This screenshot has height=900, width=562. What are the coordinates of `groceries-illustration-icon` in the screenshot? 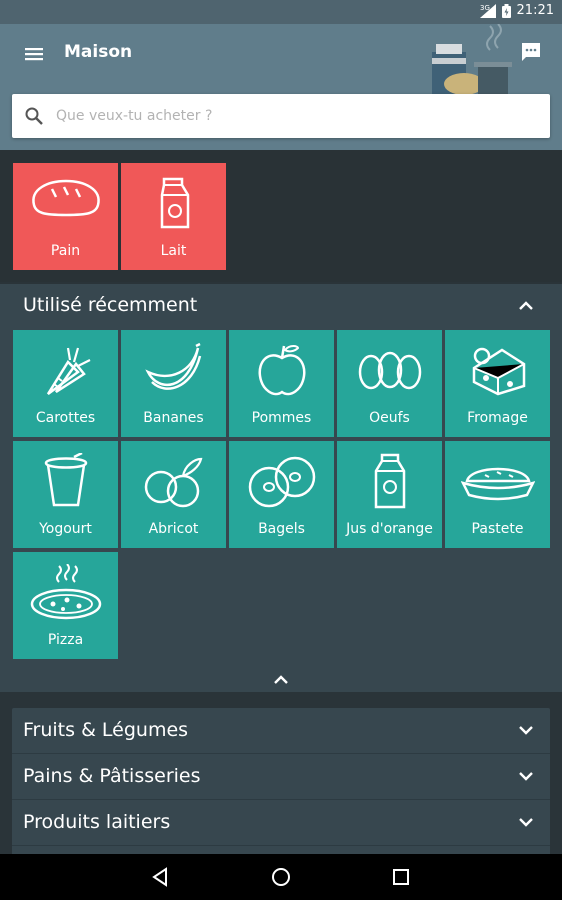 It's located at (472, 59).